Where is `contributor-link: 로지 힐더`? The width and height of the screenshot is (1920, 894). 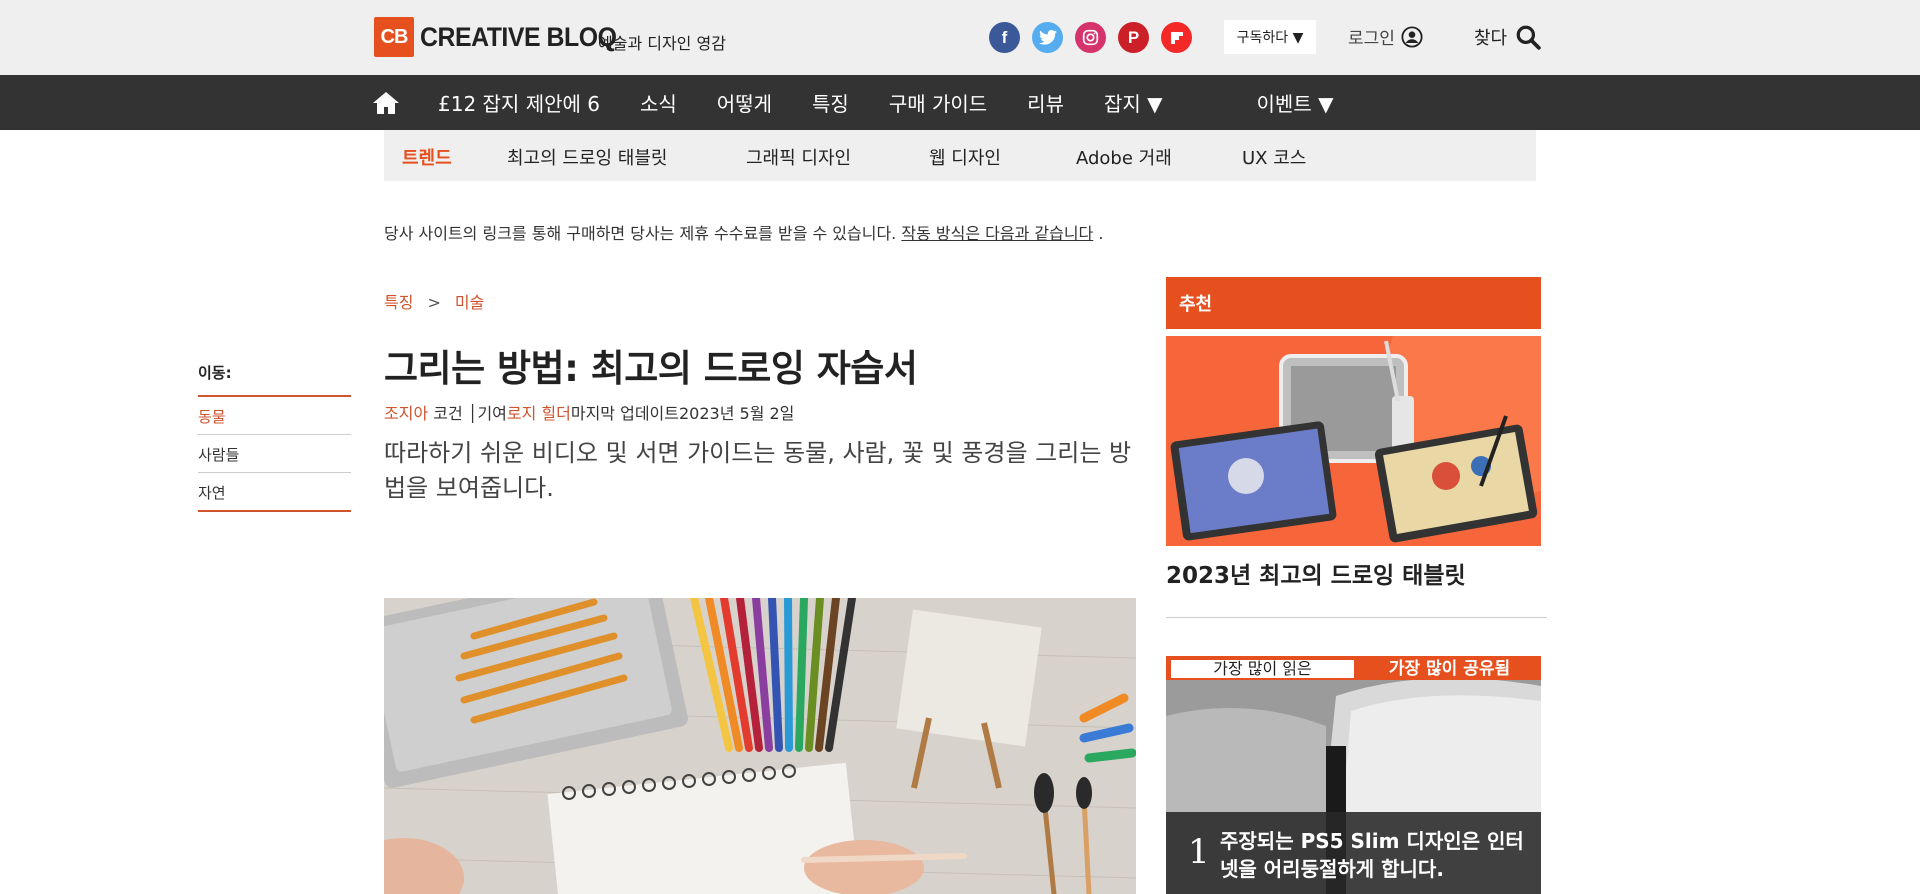
contributor-link: 로지 힐더 is located at coordinates (539, 413).